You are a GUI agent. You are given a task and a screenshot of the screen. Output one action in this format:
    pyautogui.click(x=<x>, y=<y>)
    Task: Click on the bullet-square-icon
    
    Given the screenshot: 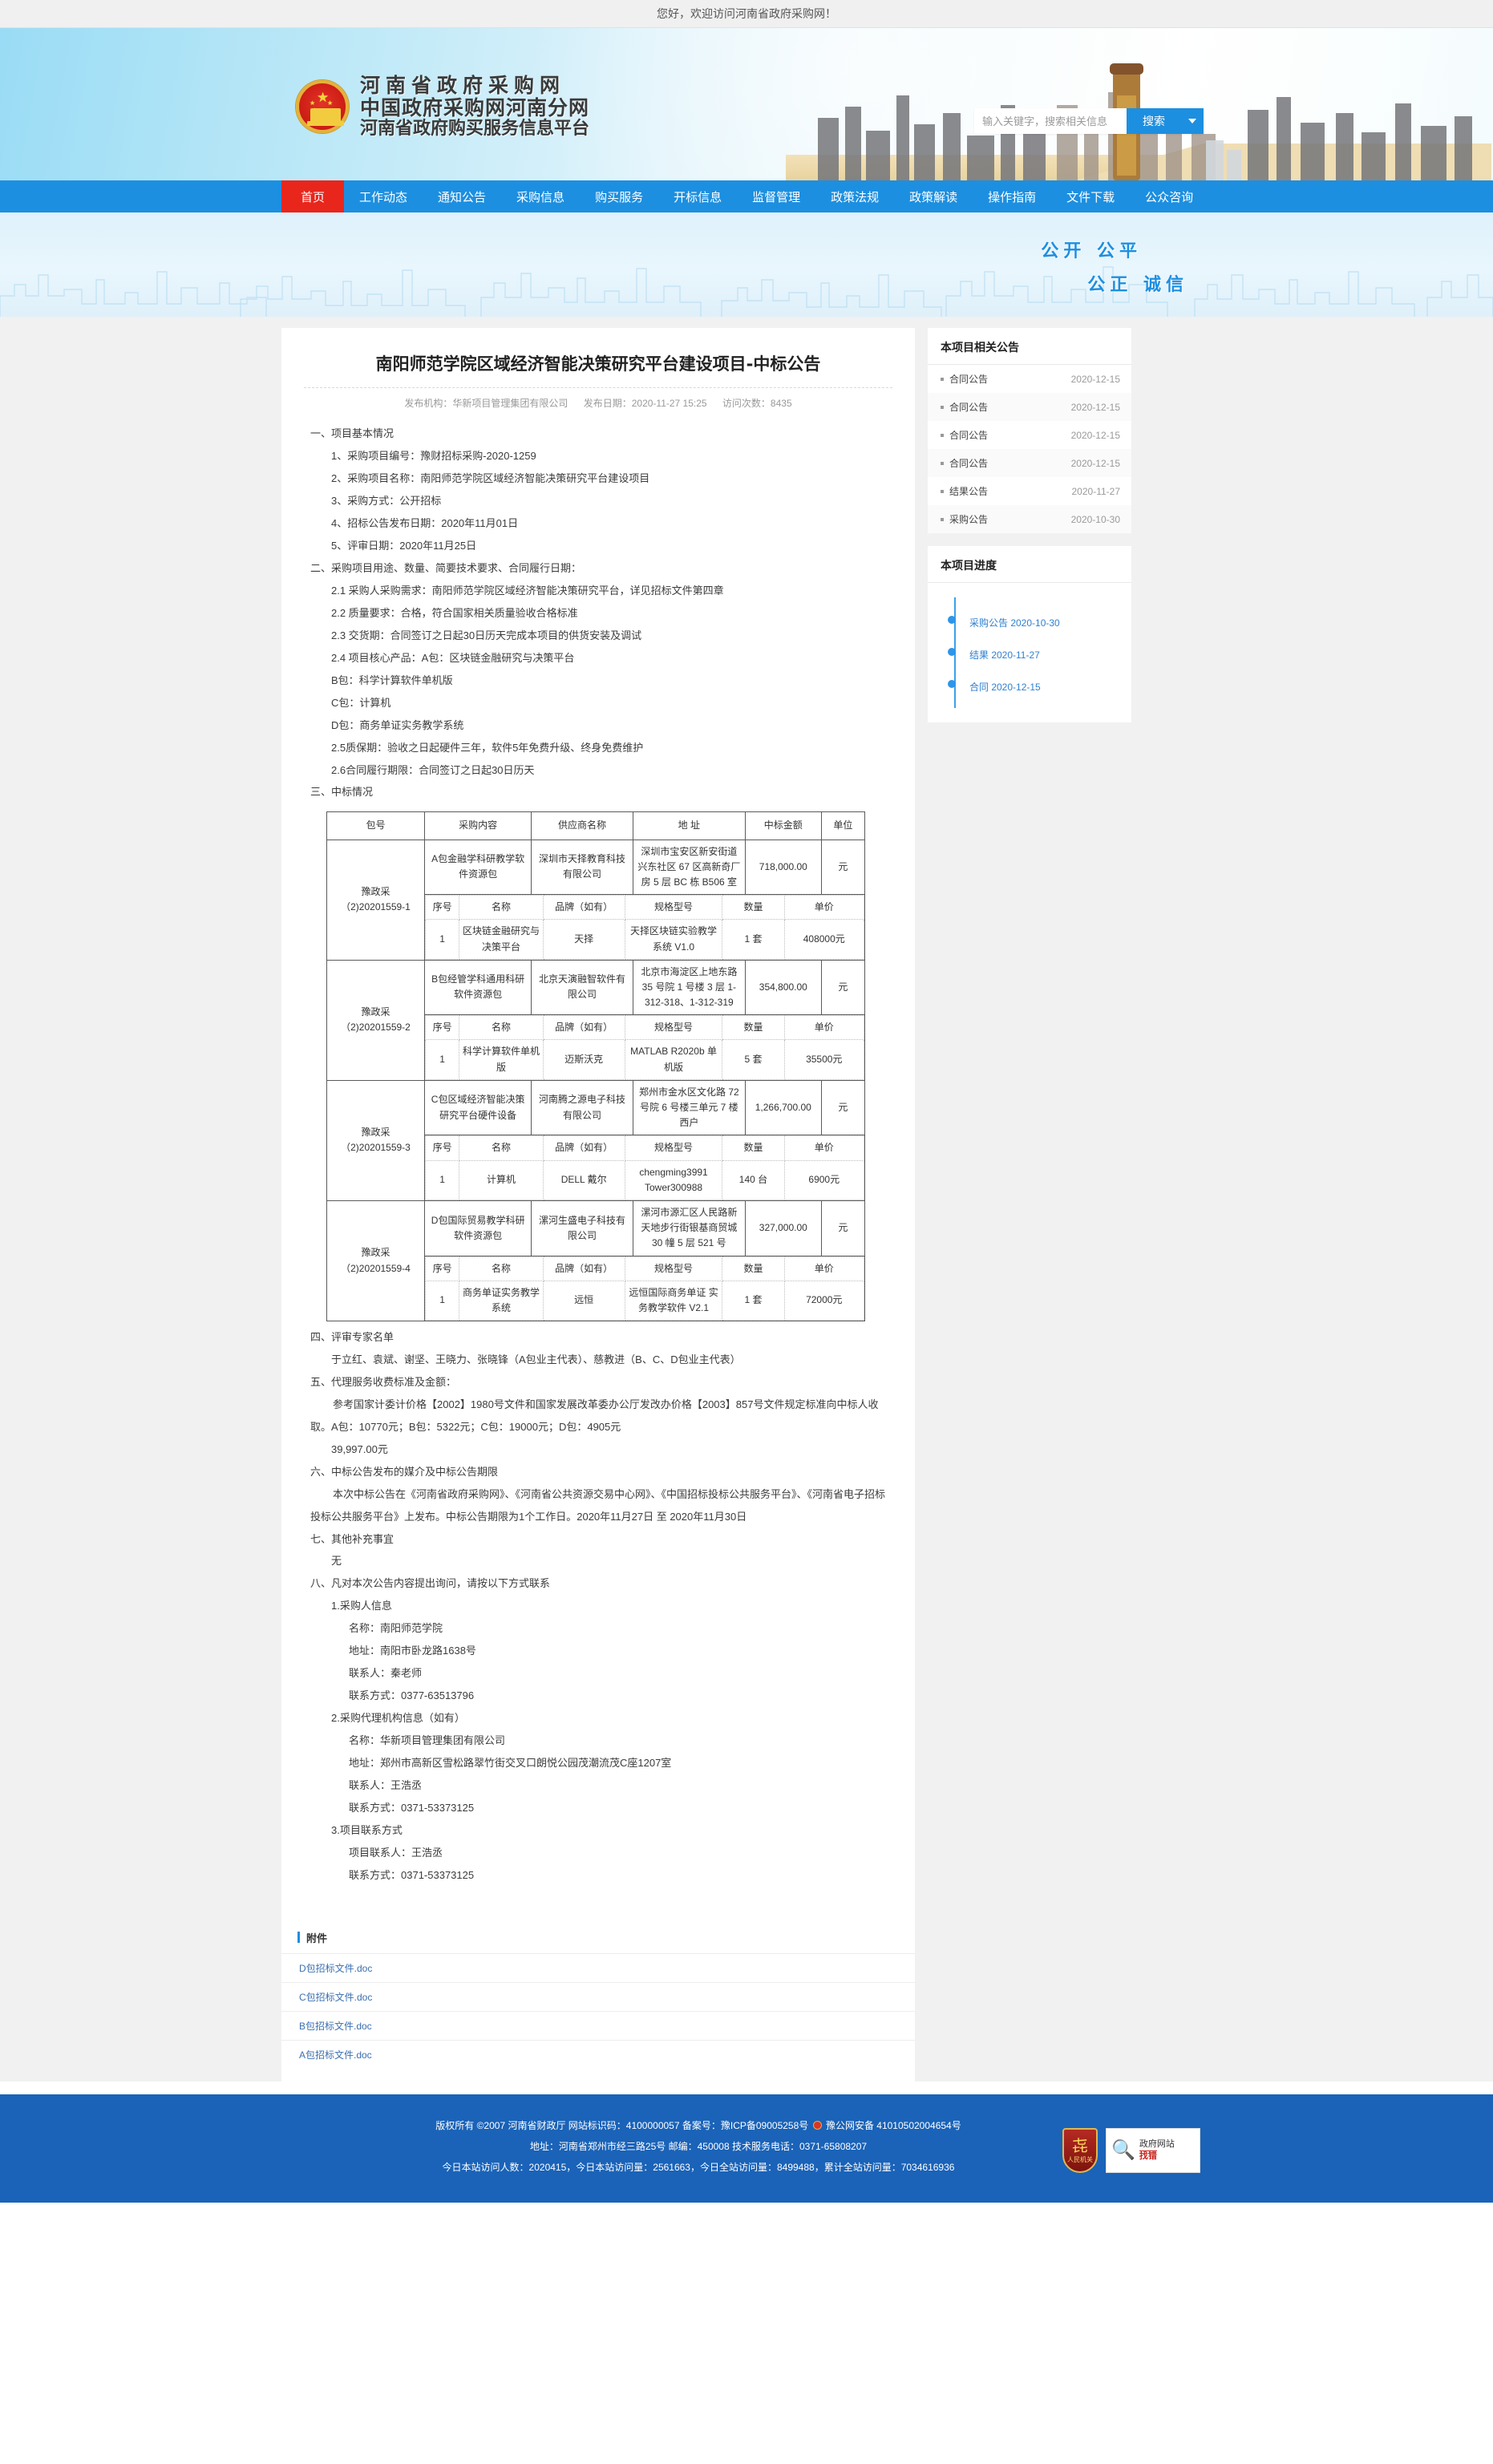 What is the action you would take?
    pyautogui.click(x=942, y=519)
    